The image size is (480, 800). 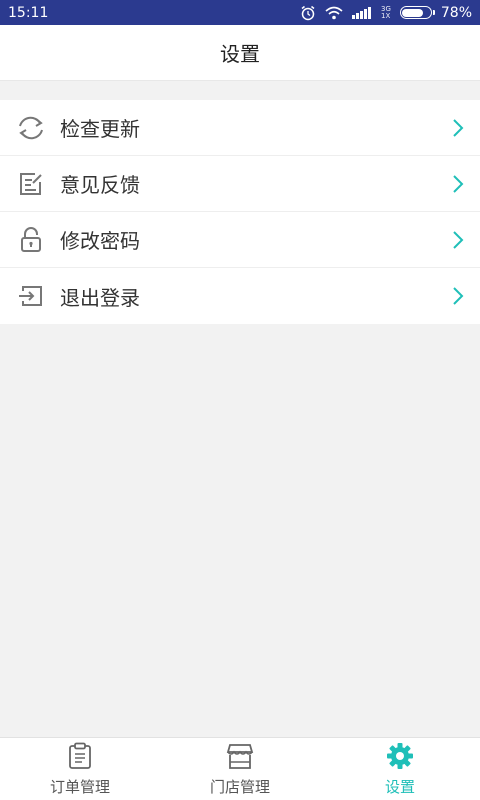 What do you see at coordinates (31, 184) in the screenshot?
I see `feedback-edit-icon` at bounding box center [31, 184].